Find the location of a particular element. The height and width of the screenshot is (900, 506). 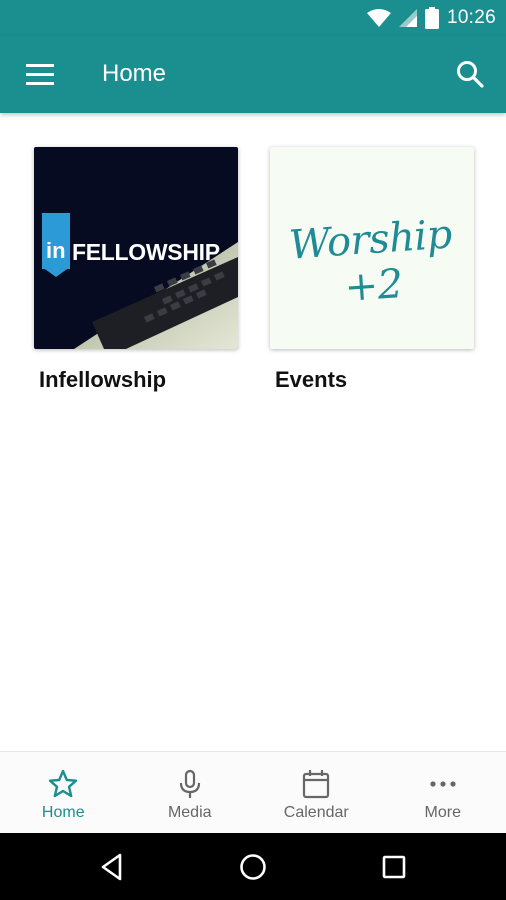

system-navigation-bar is located at coordinates (253, 866).